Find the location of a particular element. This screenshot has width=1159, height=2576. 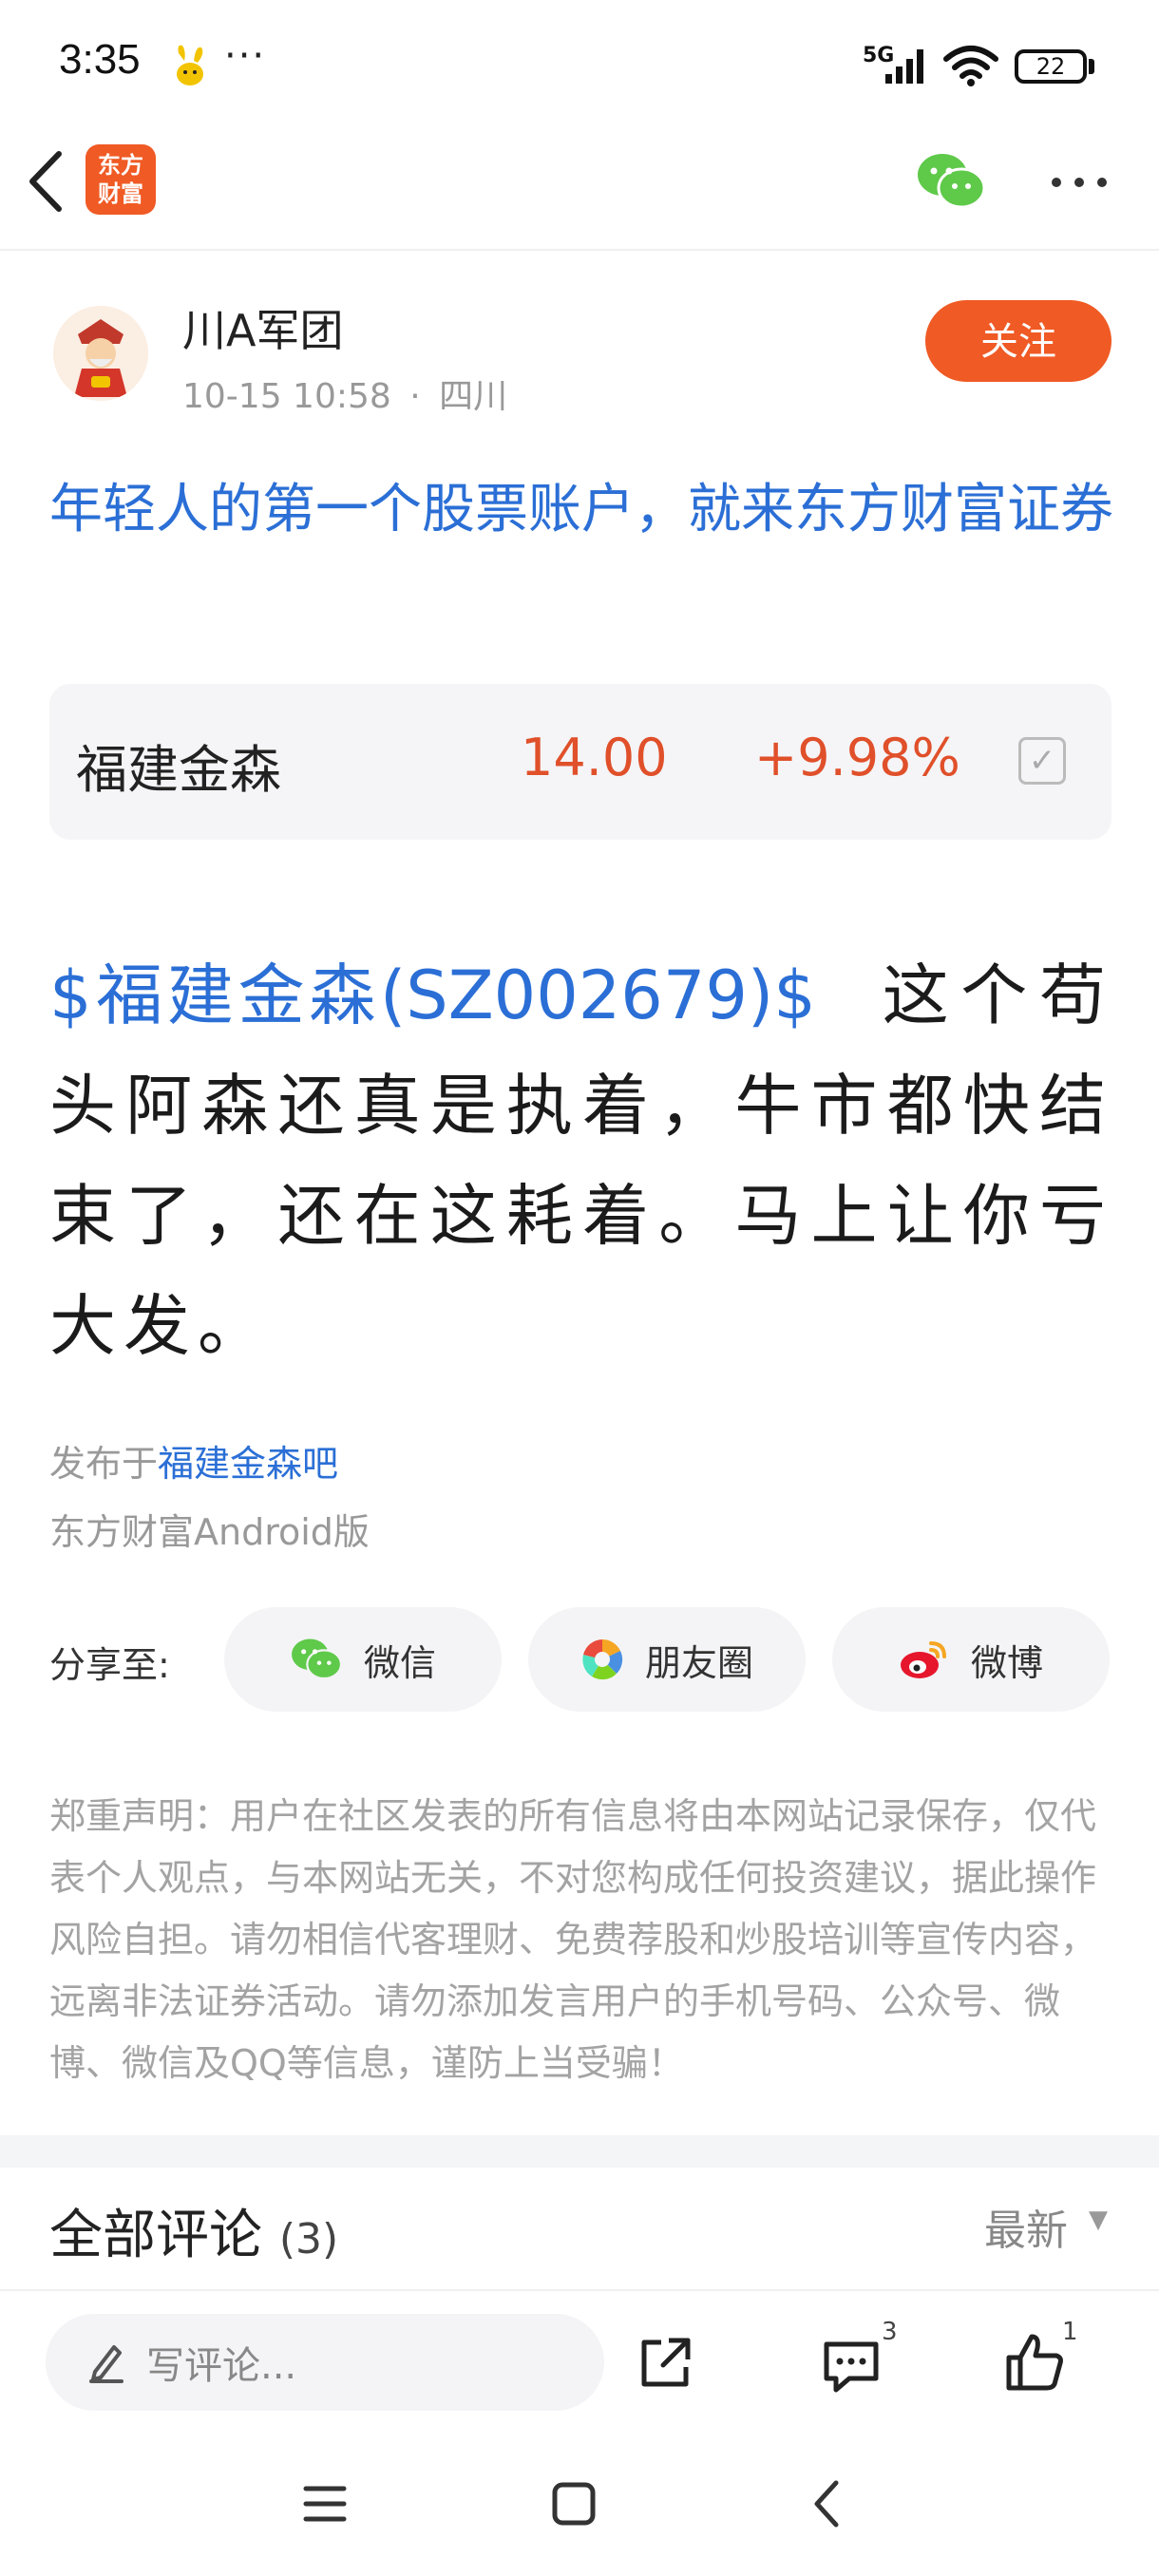

menu-nav-icon is located at coordinates (325, 2504).